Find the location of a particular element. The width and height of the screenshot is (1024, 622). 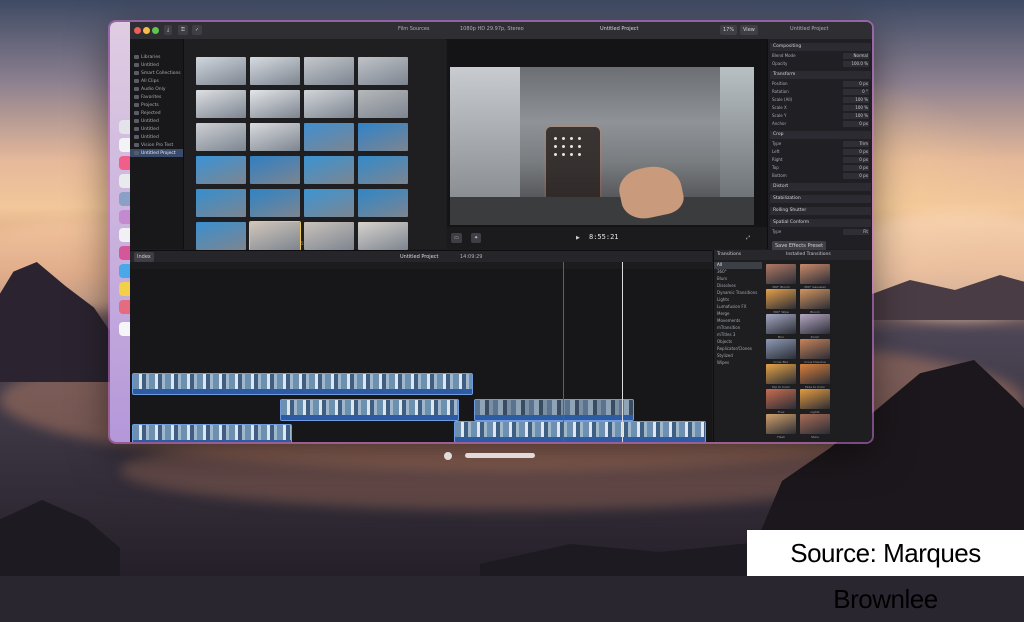

inspector-section-header: Stabilization is located at coordinates (820, 199).